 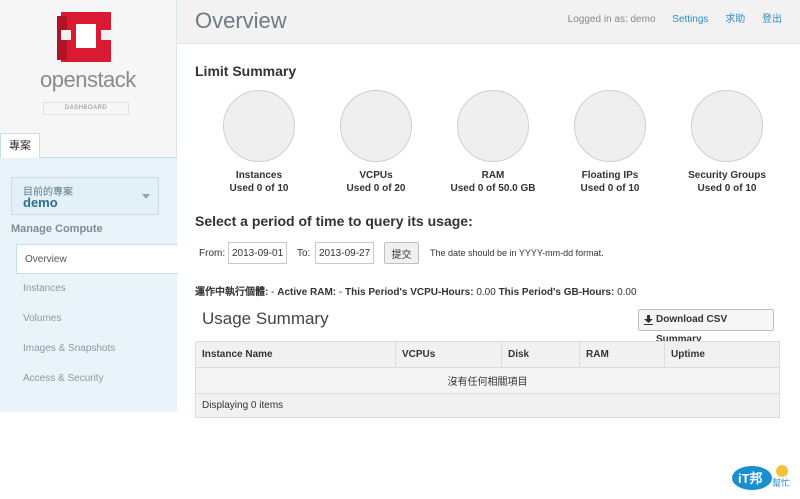 I want to click on limit-name: Security Groups, so click(x=727, y=175).